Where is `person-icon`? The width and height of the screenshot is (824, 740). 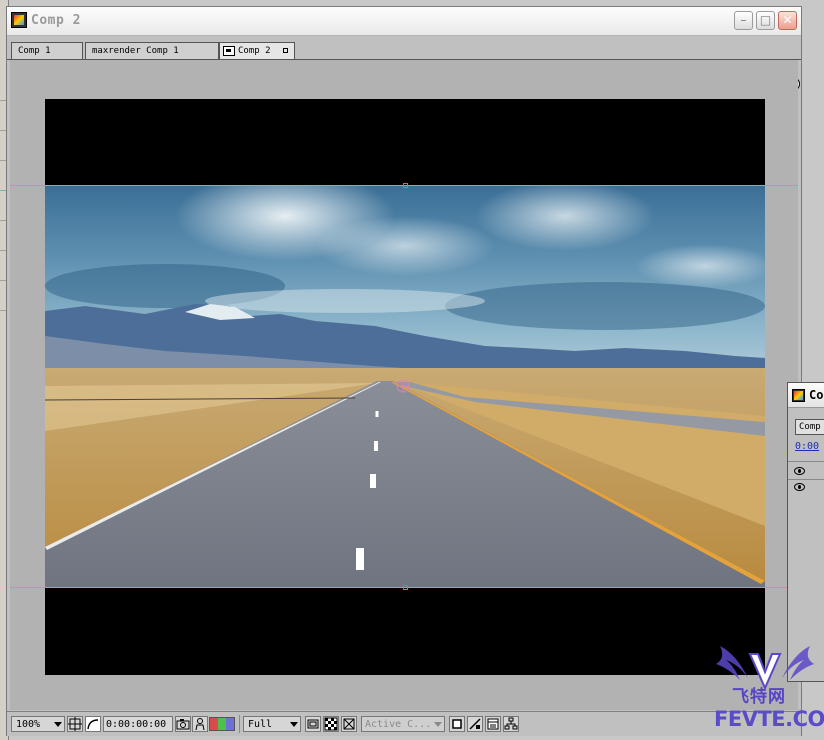
person-icon is located at coordinates (200, 724).